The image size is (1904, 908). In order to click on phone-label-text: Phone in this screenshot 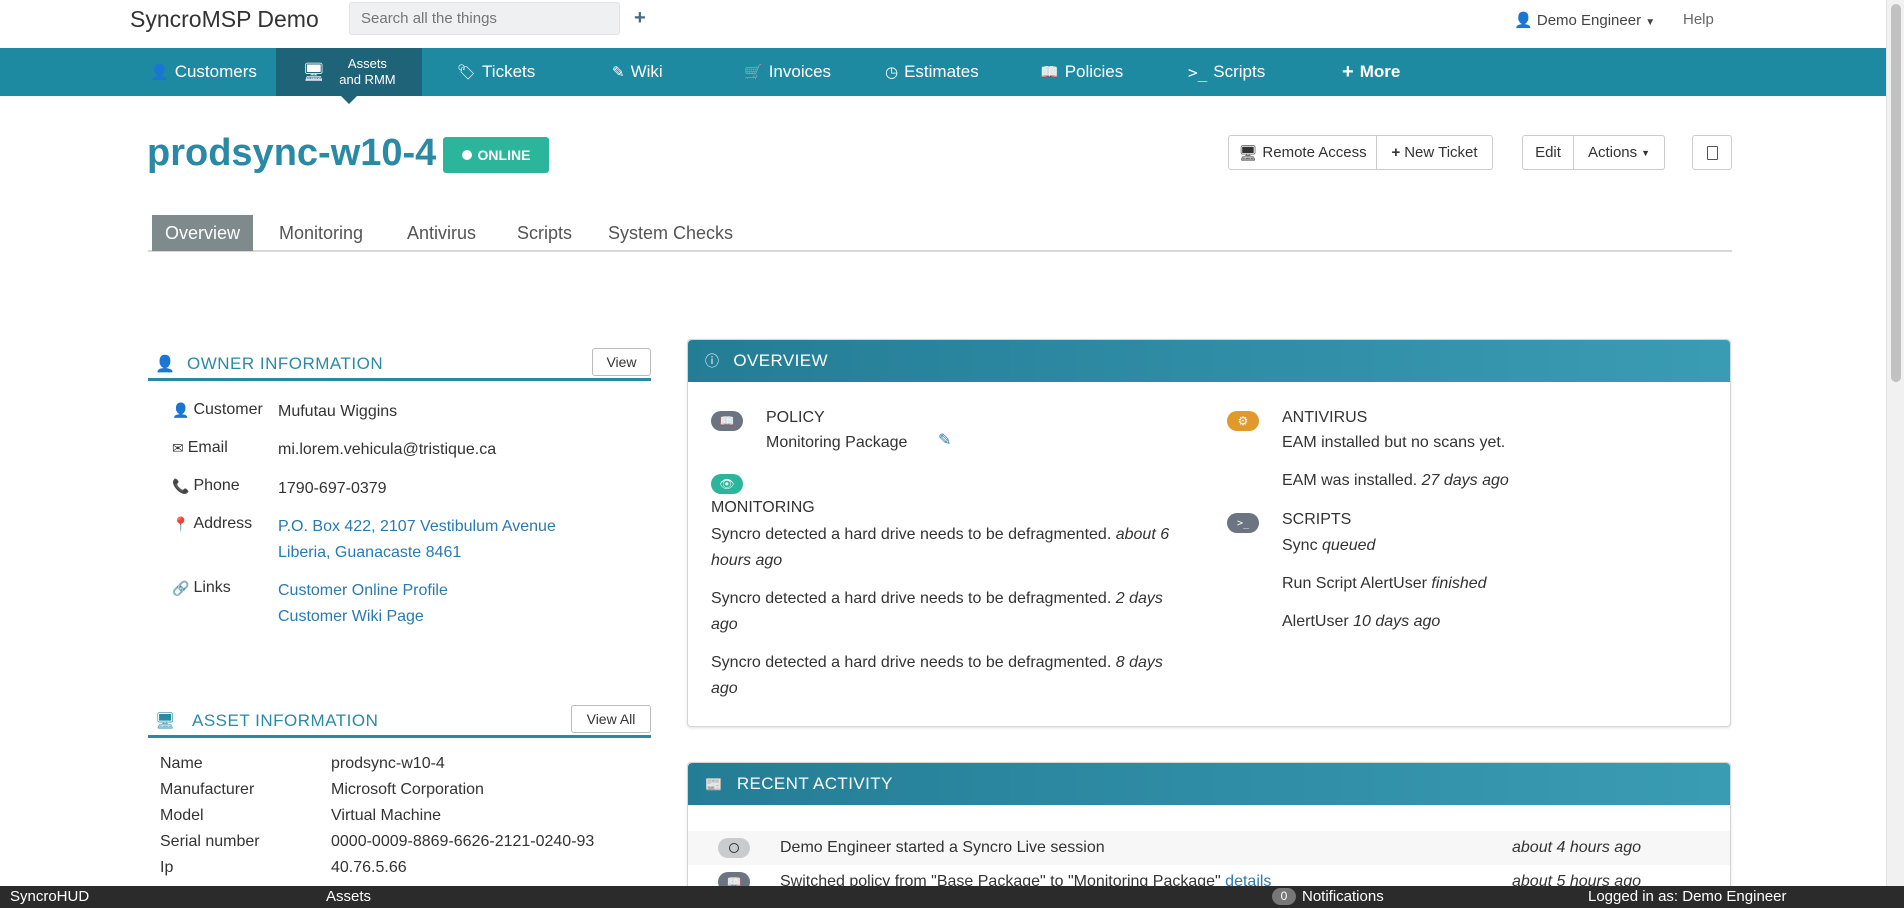, I will do `click(216, 485)`.